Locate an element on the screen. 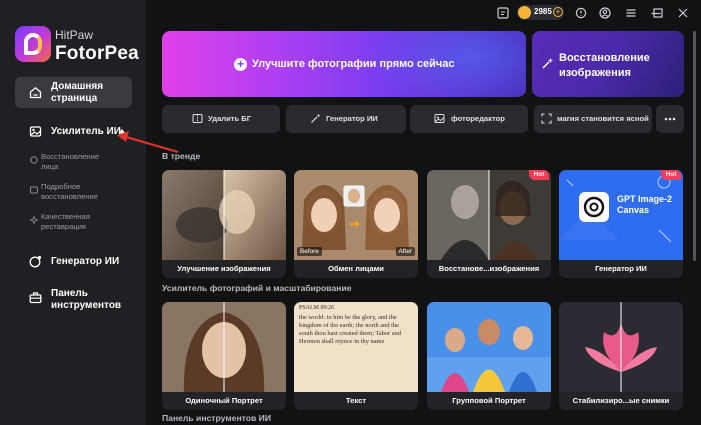 The height and width of the screenshot is (425, 701). card-ai-generator: GPT Image-2 Canvas Hot Генератор ИИ is located at coordinates (621, 224).